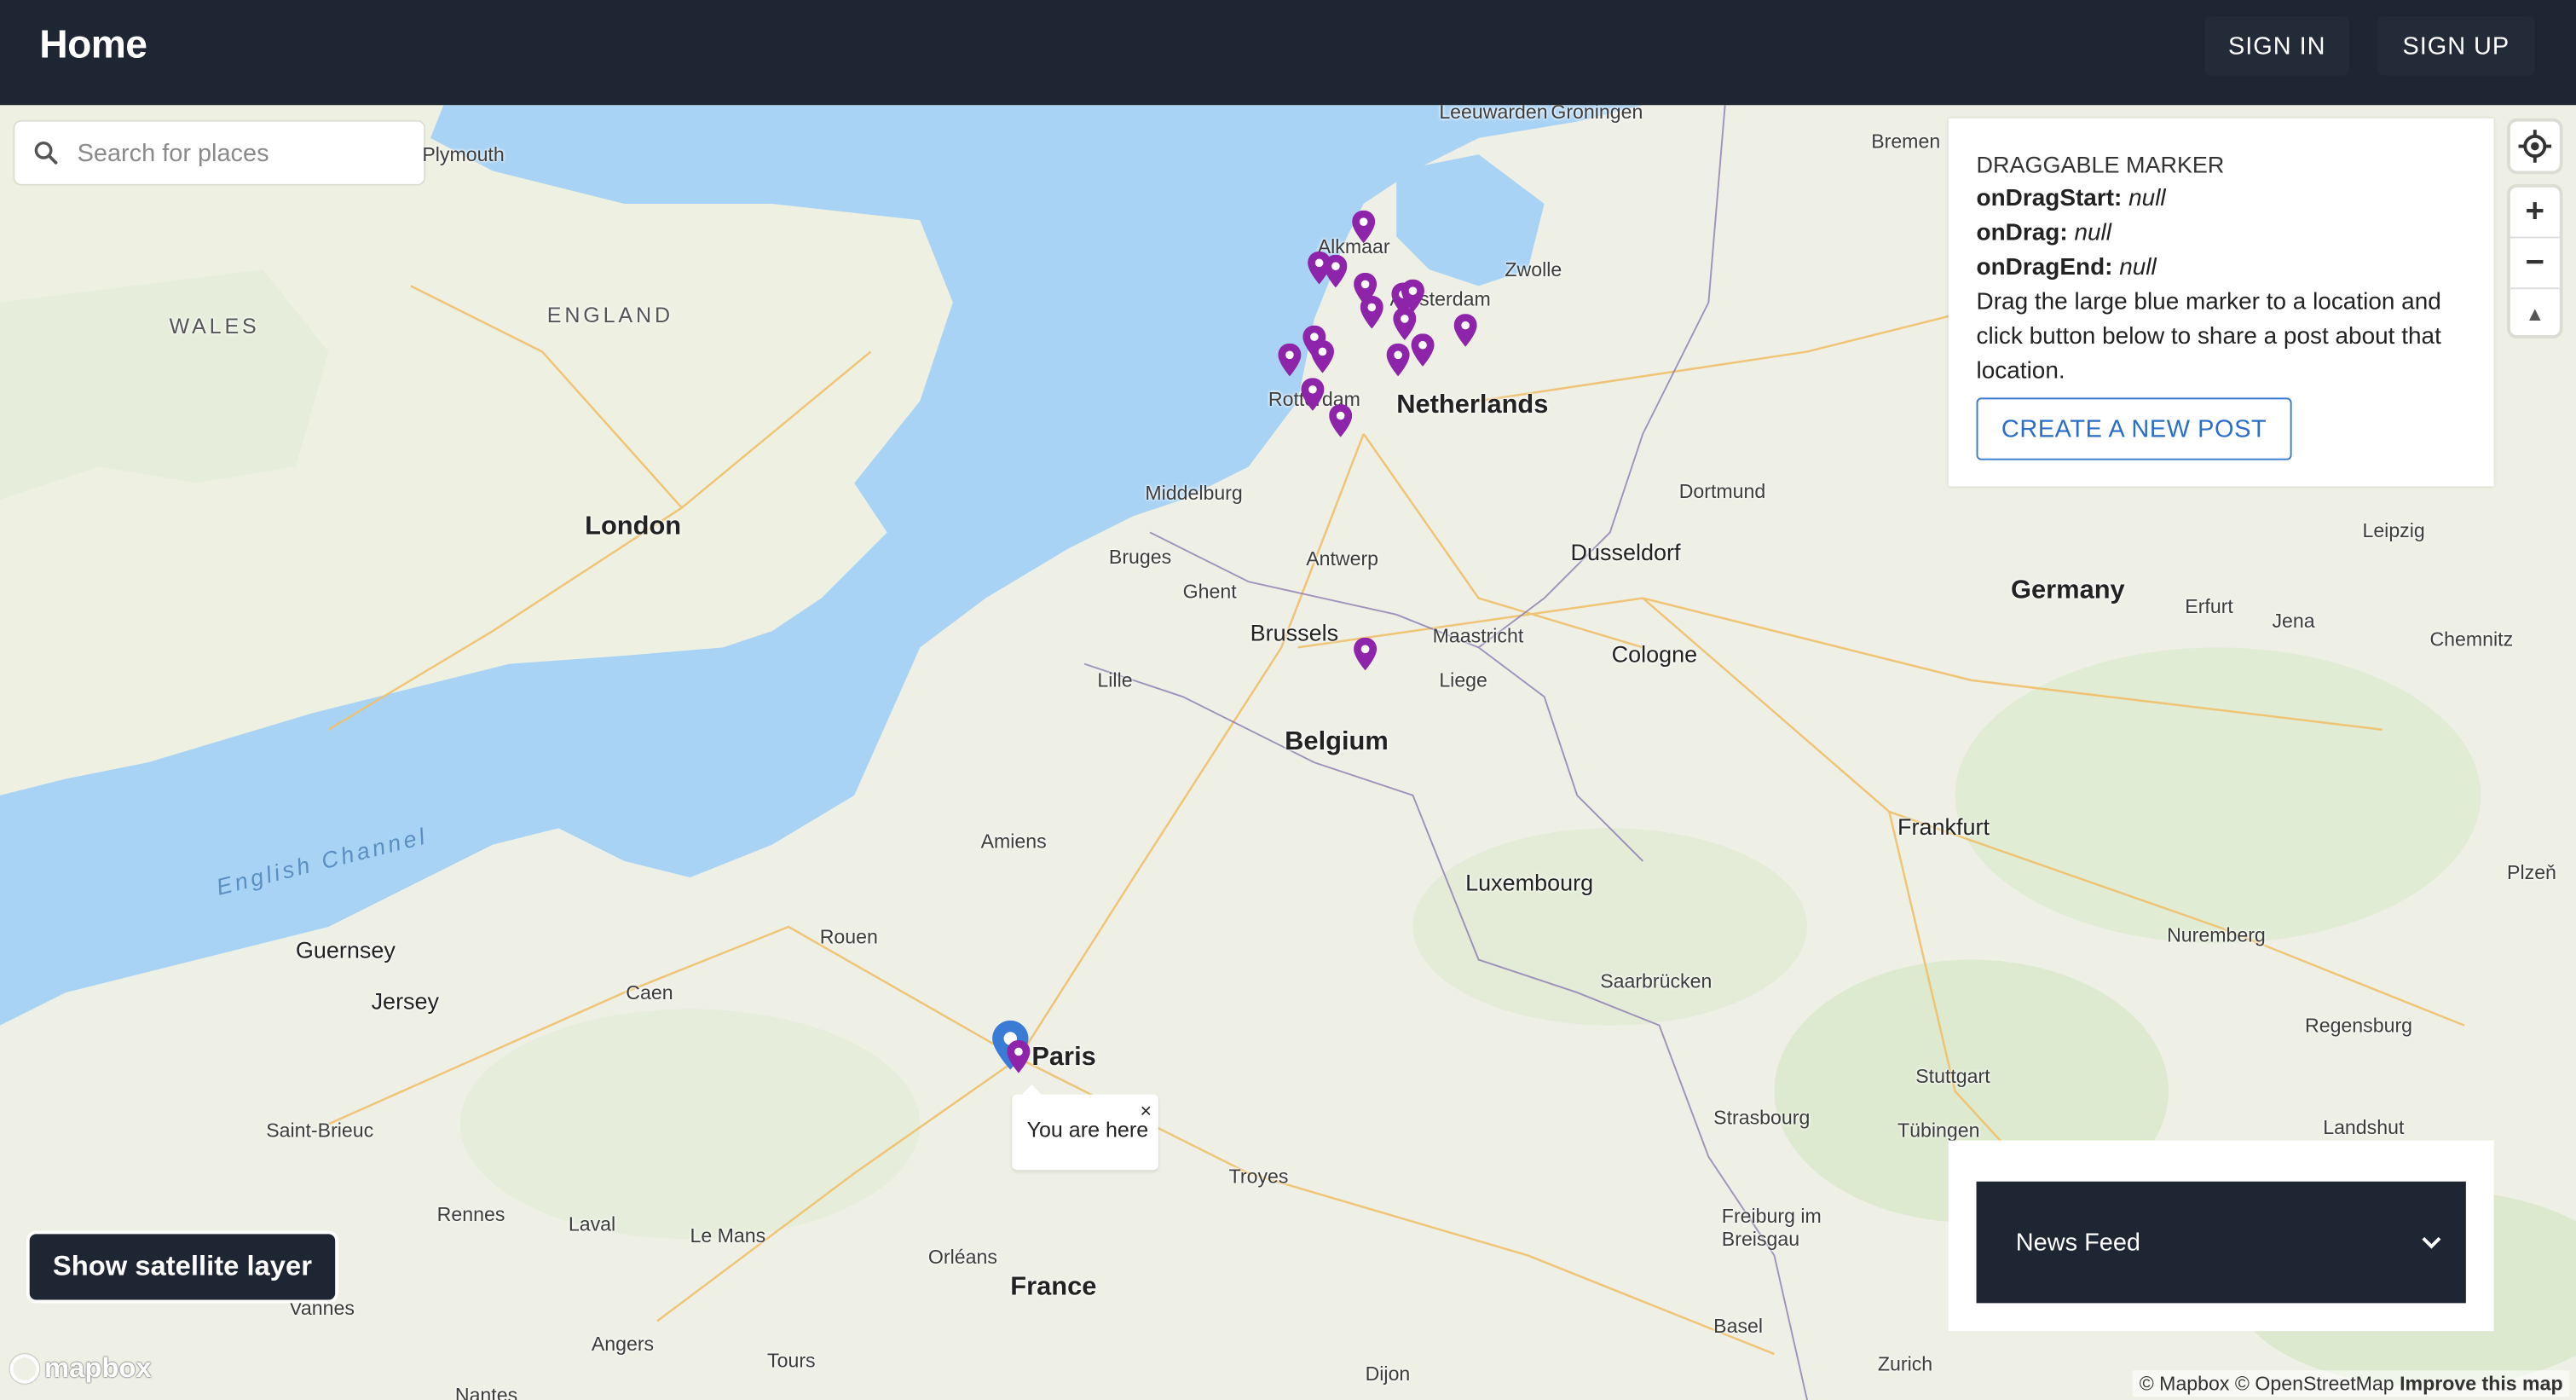 The width and height of the screenshot is (2576, 1400). Describe the element at coordinates (214, 326) in the screenshot. I see `map-label: WALES` at that location.